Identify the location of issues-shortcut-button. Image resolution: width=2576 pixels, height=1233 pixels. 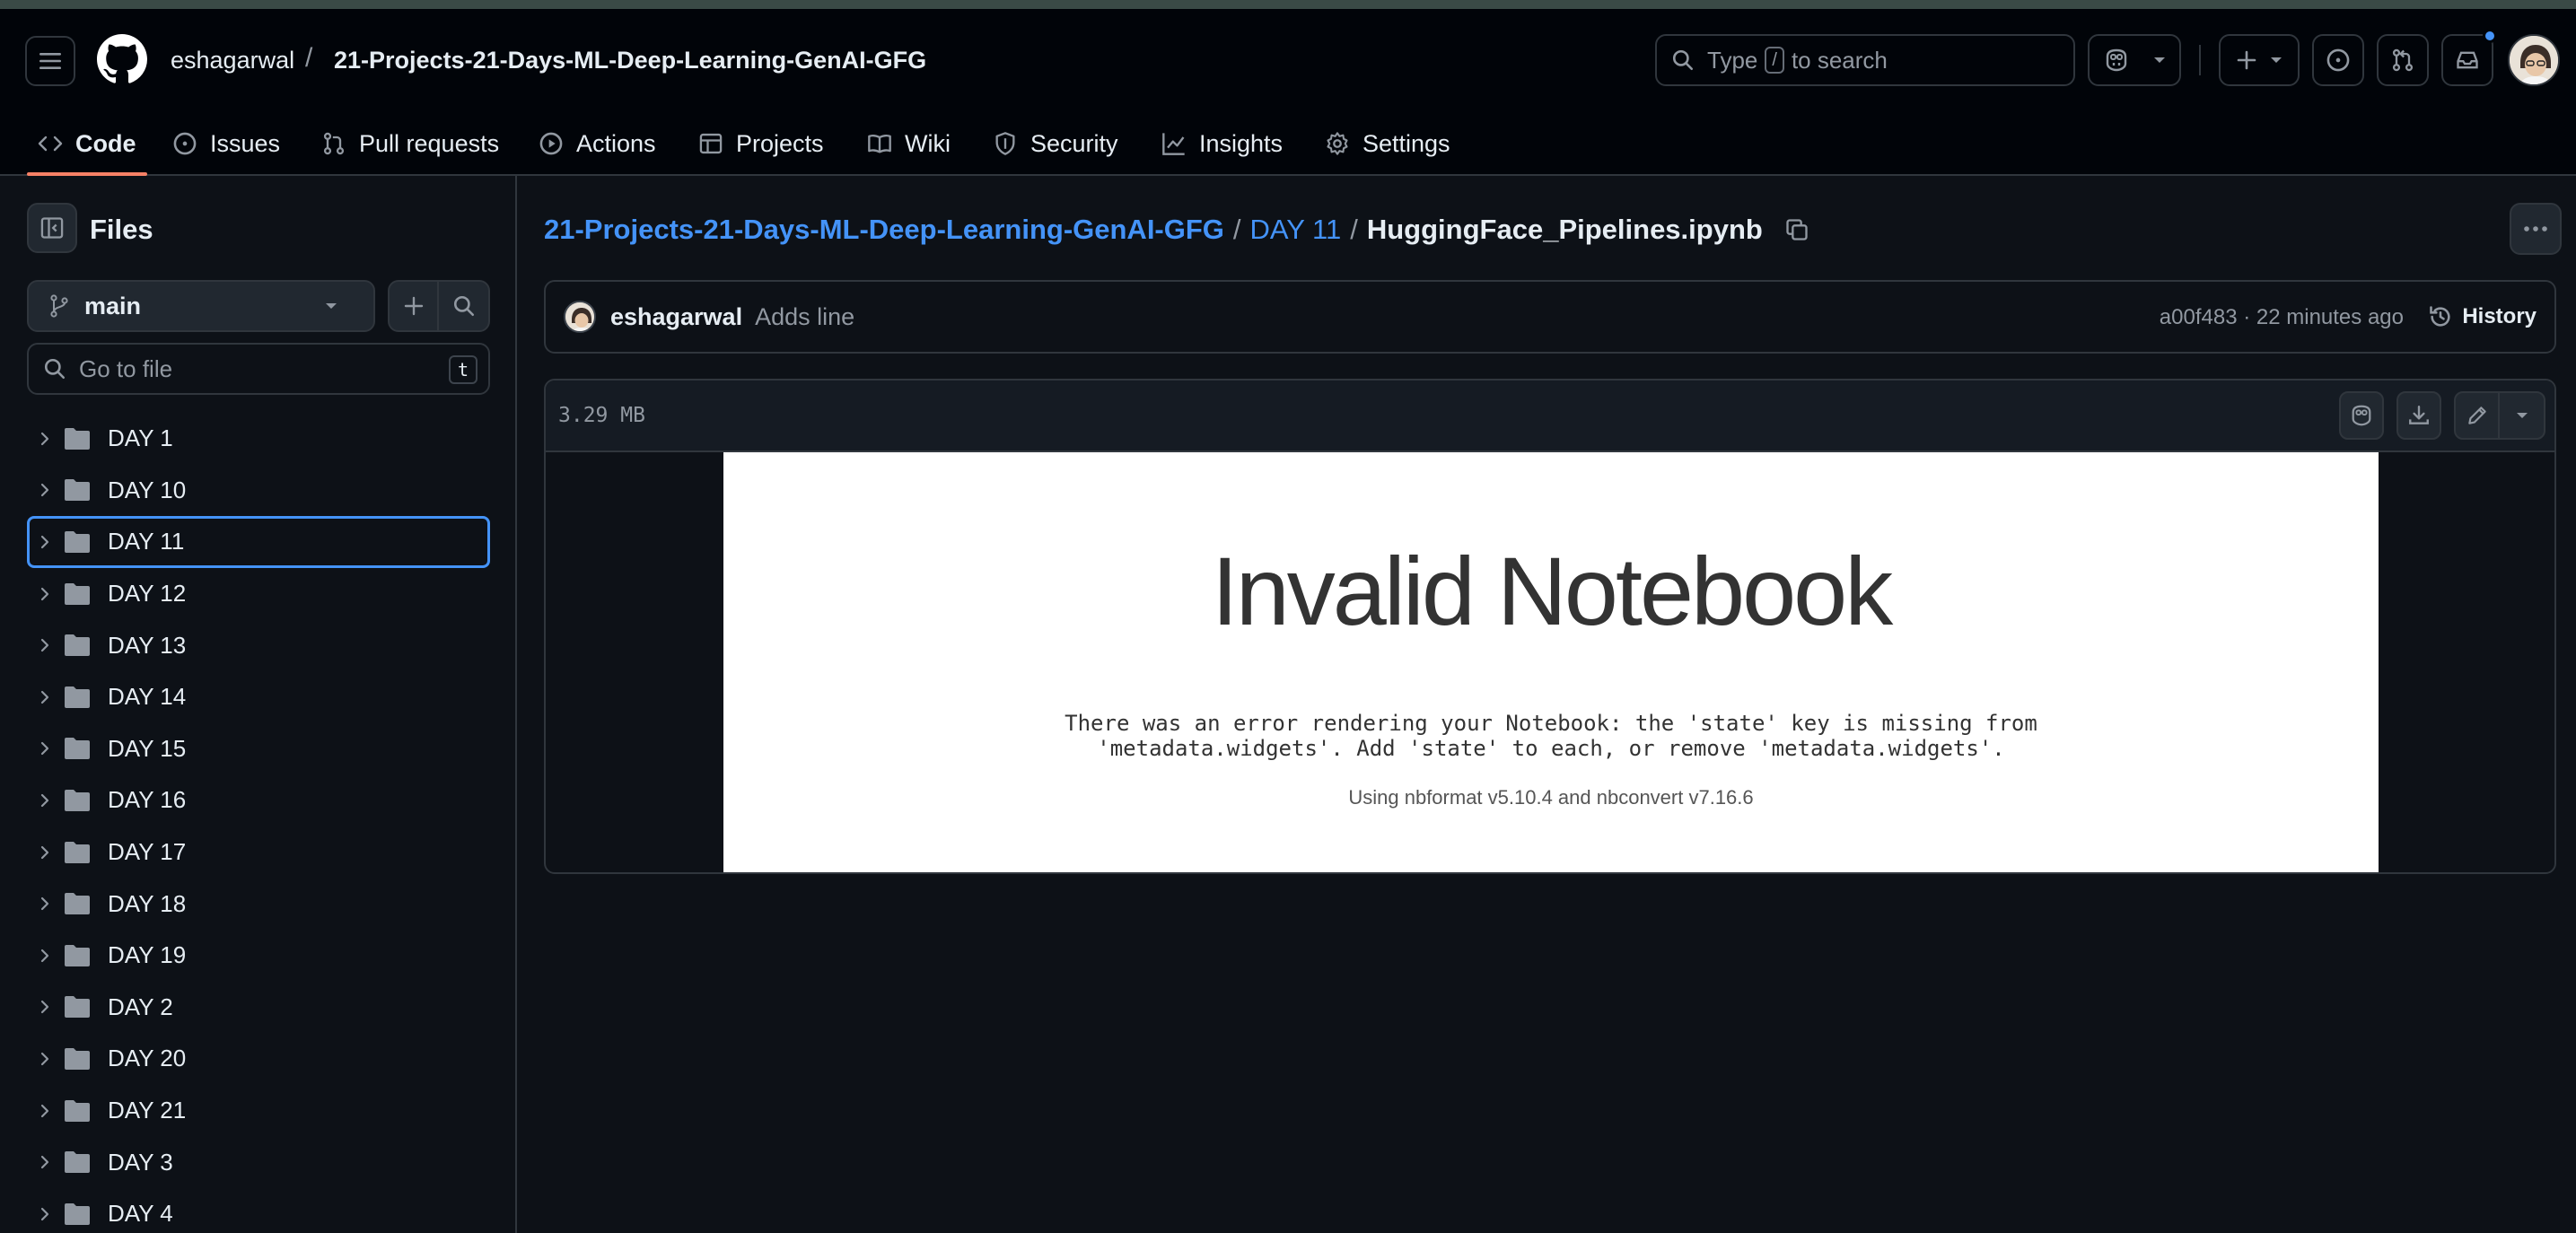
(2338, 60).